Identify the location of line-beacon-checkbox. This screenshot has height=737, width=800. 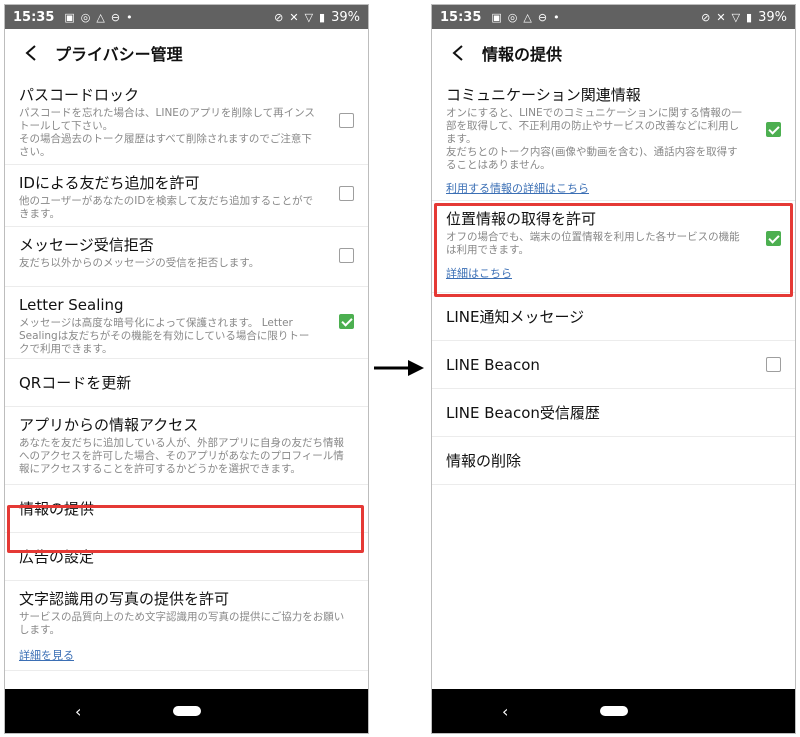
(773, 364).